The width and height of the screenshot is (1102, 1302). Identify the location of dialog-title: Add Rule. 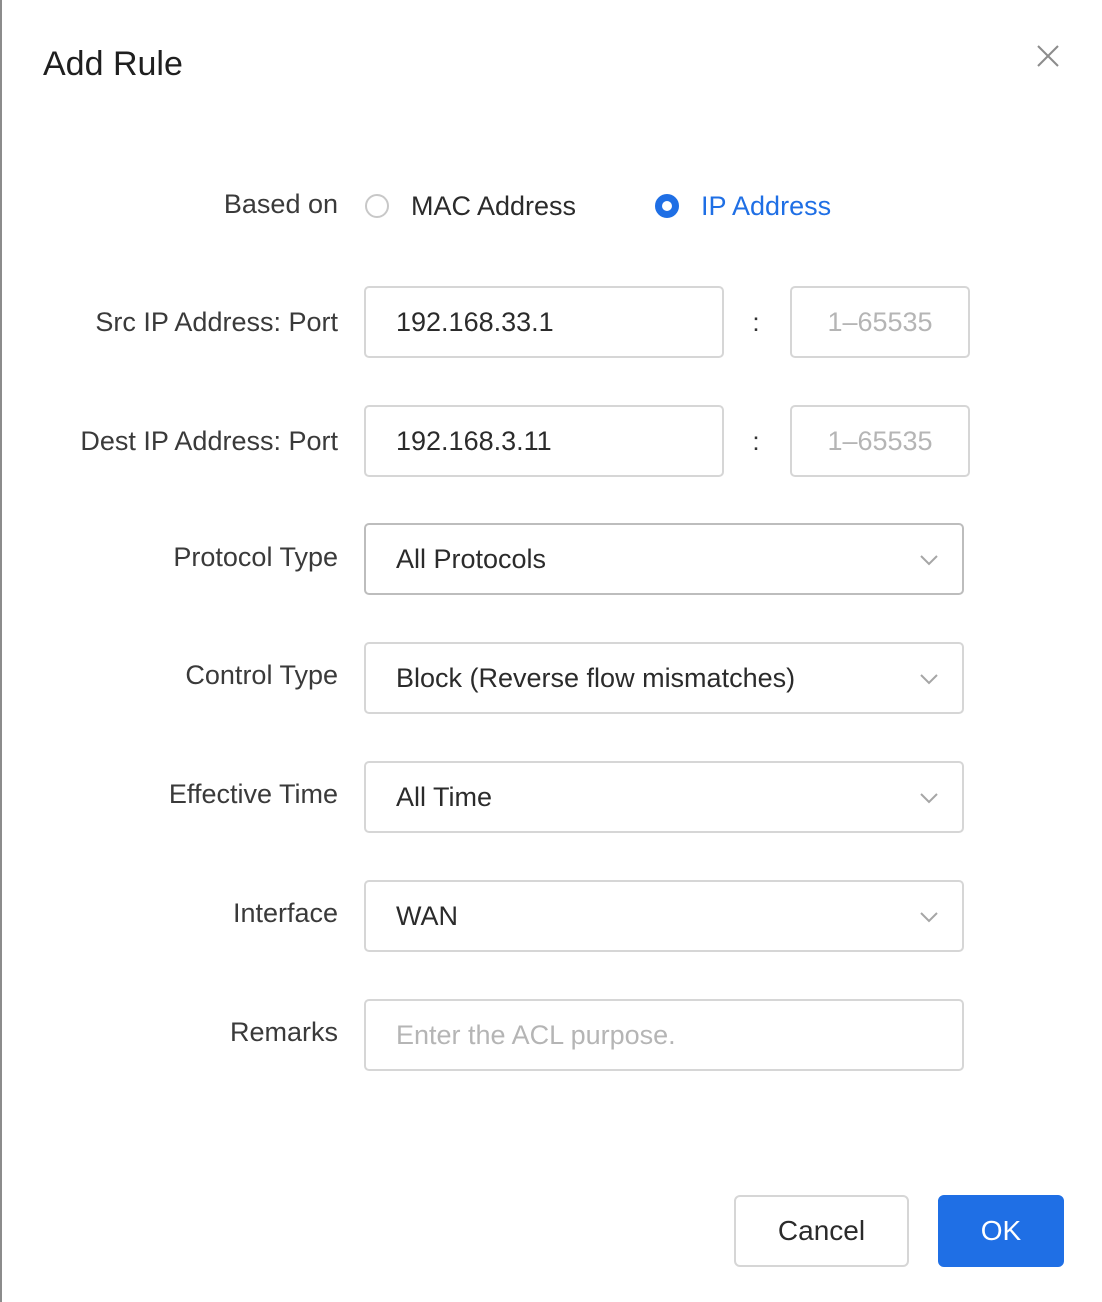
(113, 64).